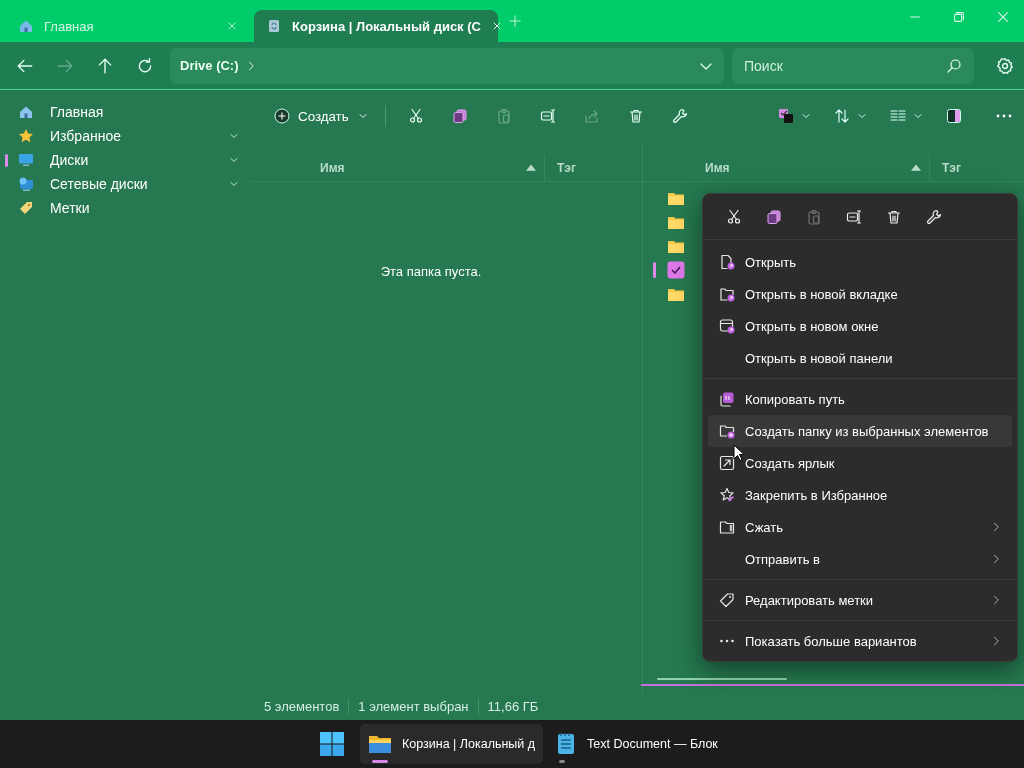  Describe the element at coordinates (447, 65) in the screenshot. I see `address-bar: Drive (C:)` at that location.